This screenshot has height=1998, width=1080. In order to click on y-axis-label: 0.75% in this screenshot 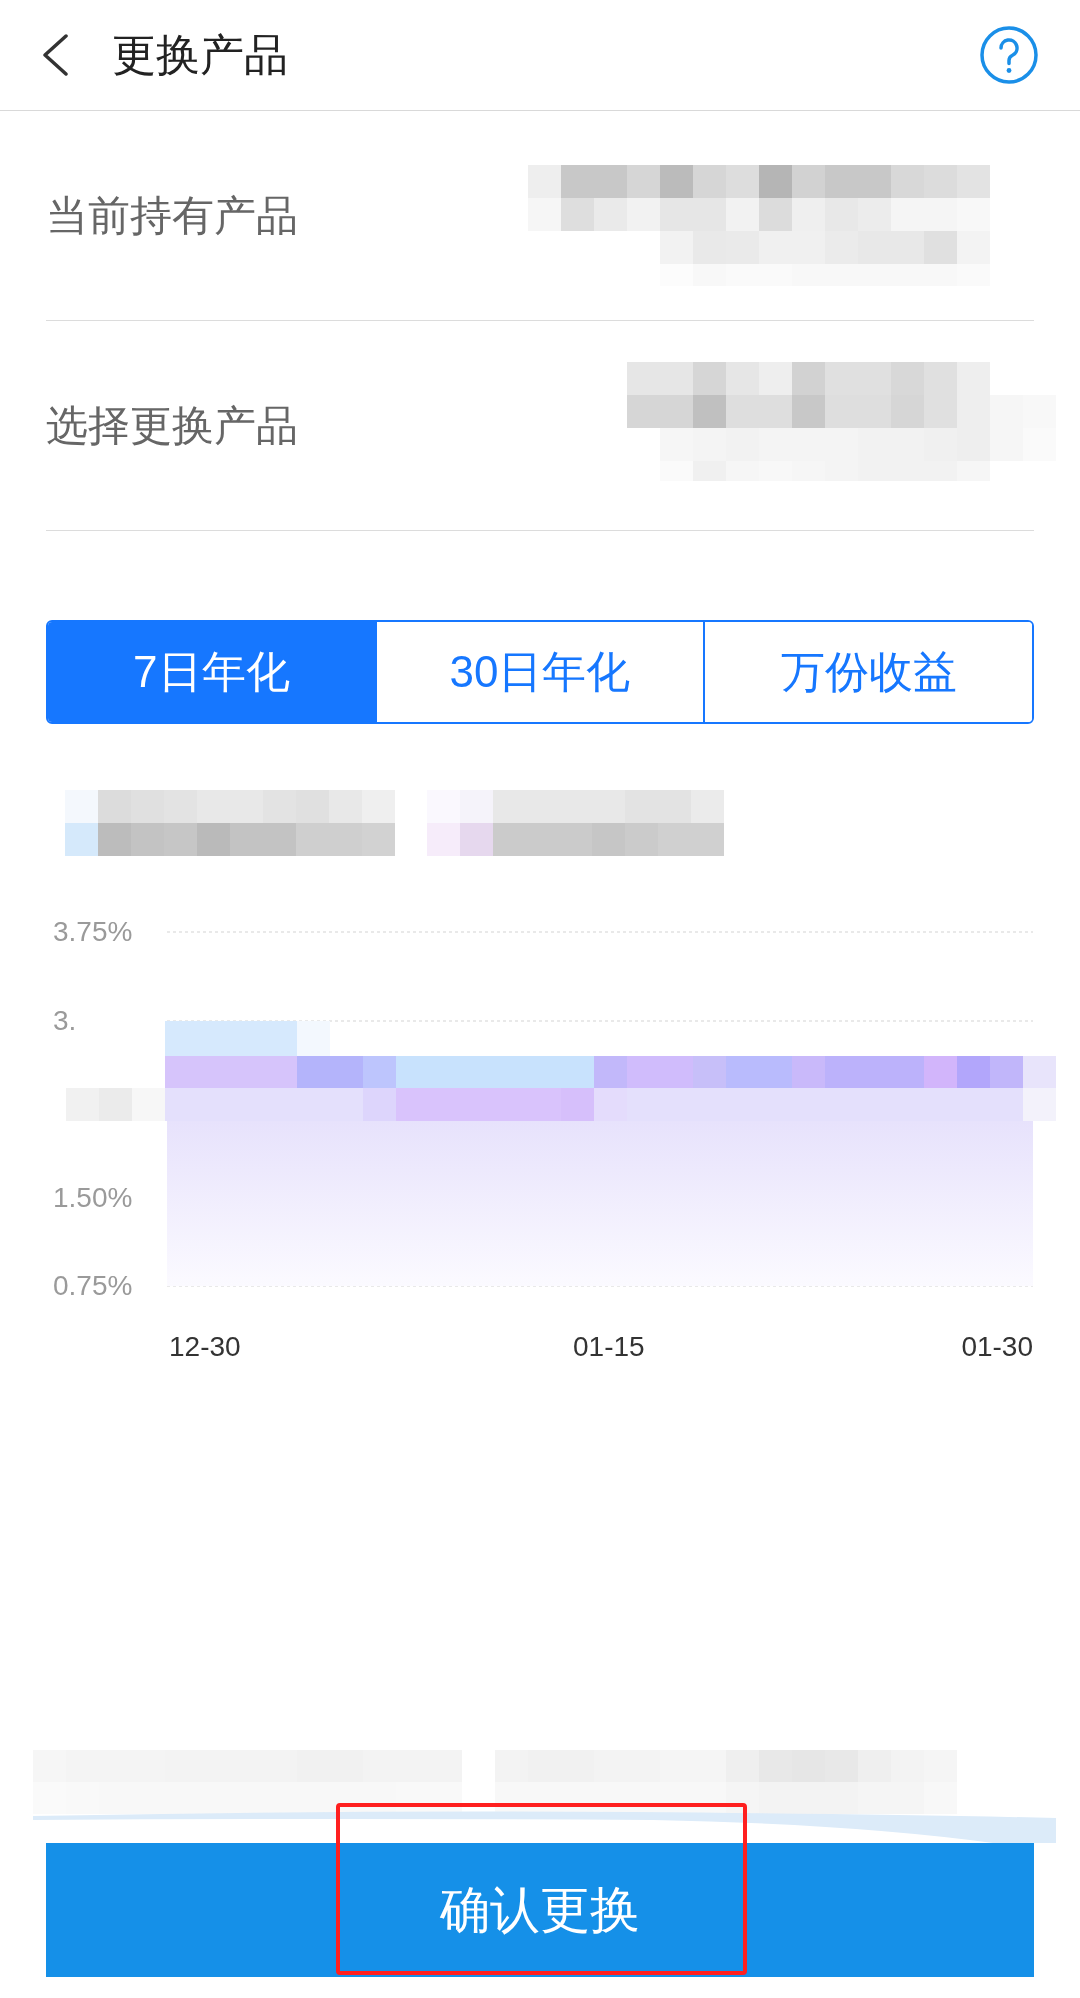, I will do `click(93, 1286)`.